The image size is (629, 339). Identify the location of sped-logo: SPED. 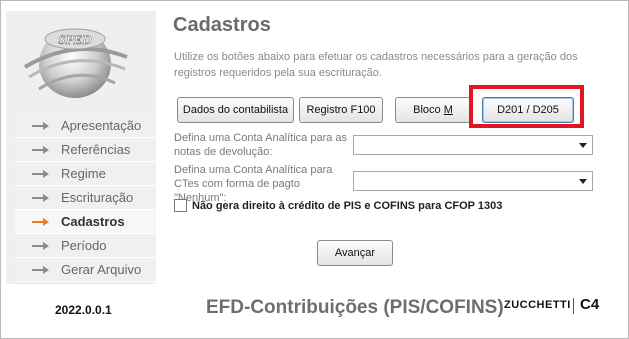
(75, 62).